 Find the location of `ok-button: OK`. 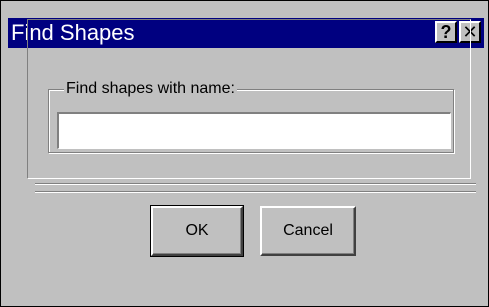

ok-button: OK is located at coordinates (197, 231).